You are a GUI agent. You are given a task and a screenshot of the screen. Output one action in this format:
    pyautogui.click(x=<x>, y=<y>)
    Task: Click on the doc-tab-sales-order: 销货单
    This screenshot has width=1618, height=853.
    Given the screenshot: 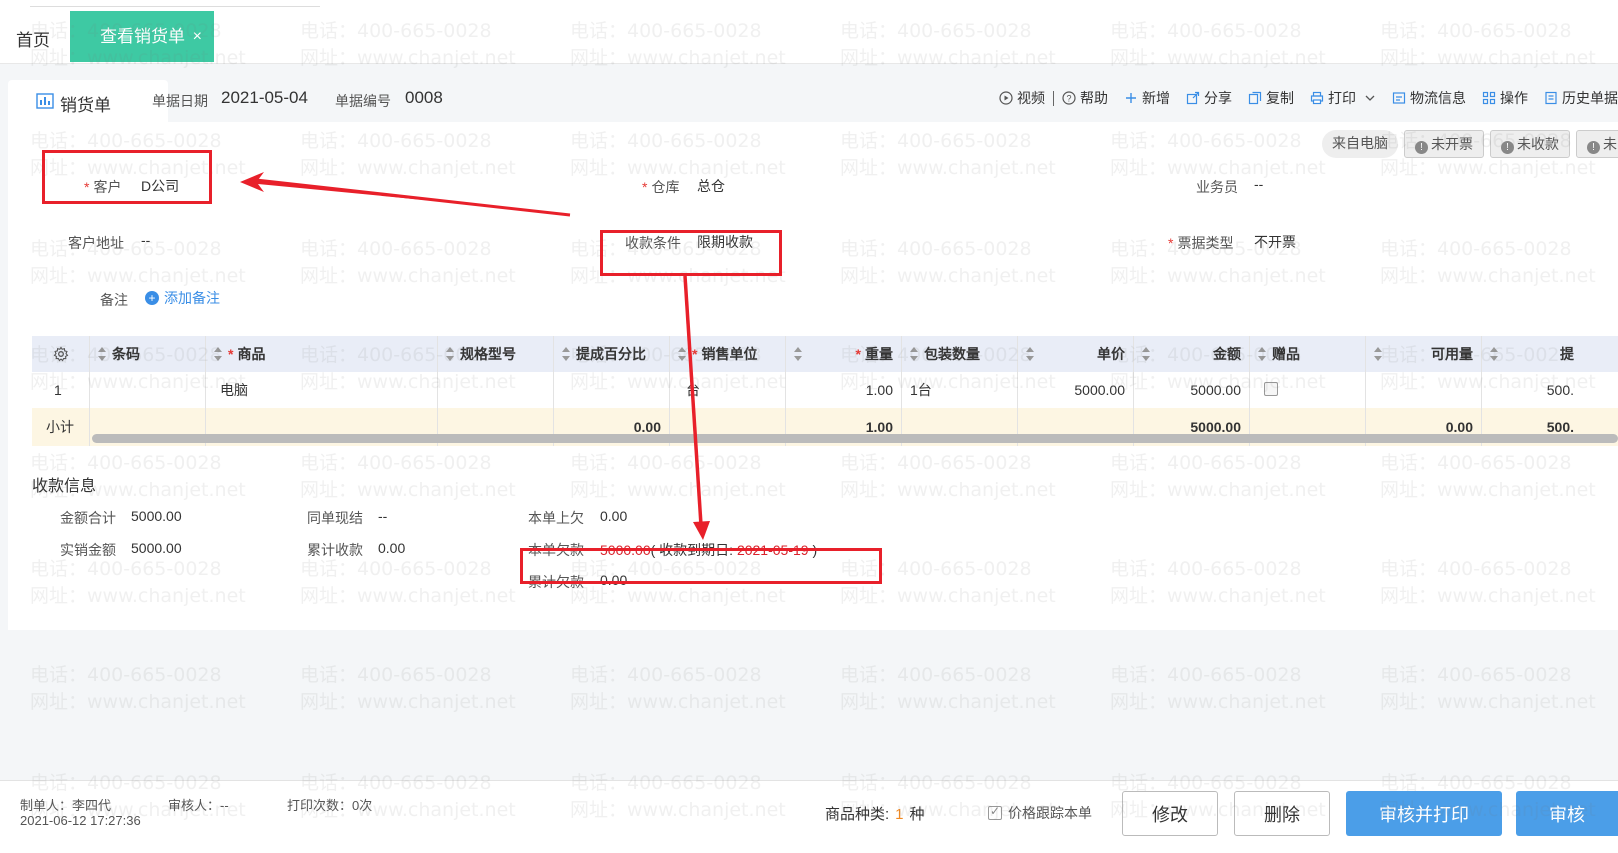 What is the action you would take?
    pyautogui.click(x=88, y=101)
    